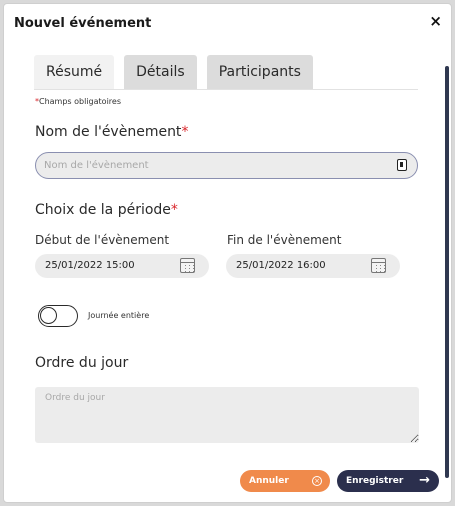  What do you see at coordinates (90, 265) in the screenshot?
I see `start-date-value: 25/01/2022 15:00` at bounding box center [90, 265].